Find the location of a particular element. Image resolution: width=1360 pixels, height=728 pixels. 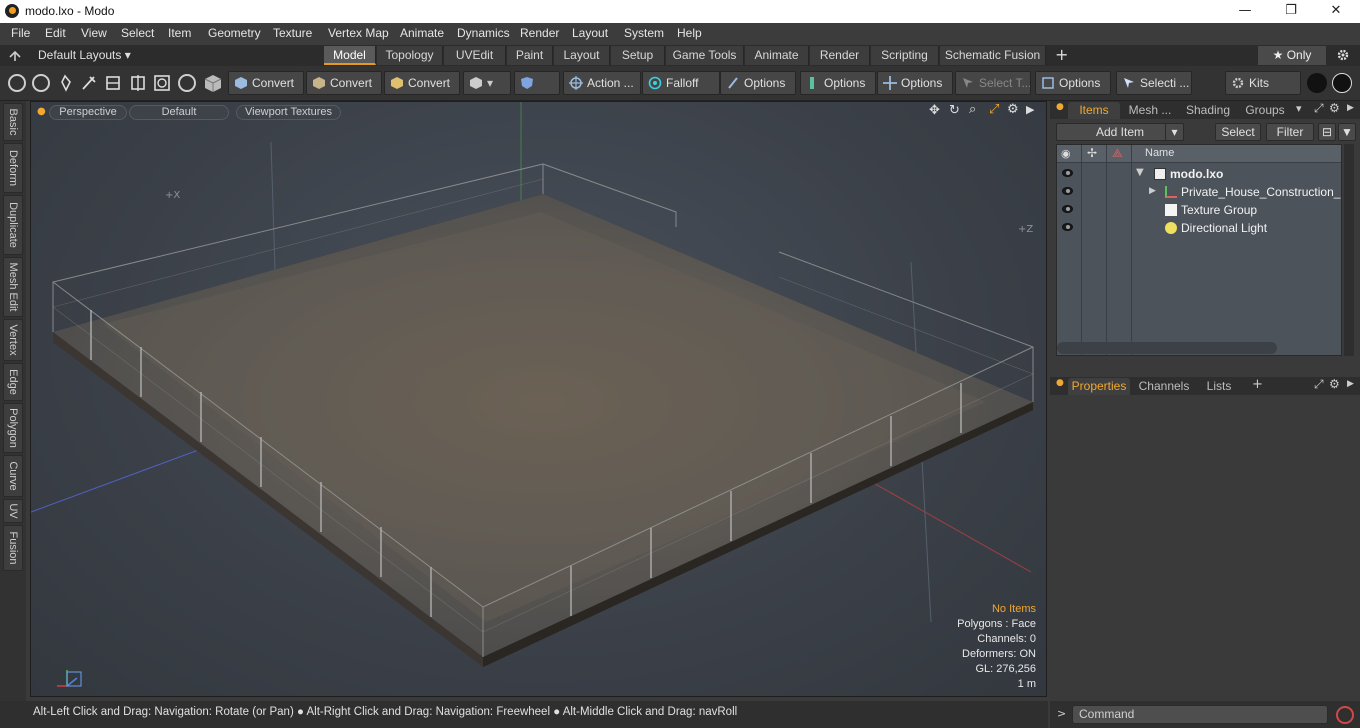

tab-topology: Topology is located at coordinates (410, 55).